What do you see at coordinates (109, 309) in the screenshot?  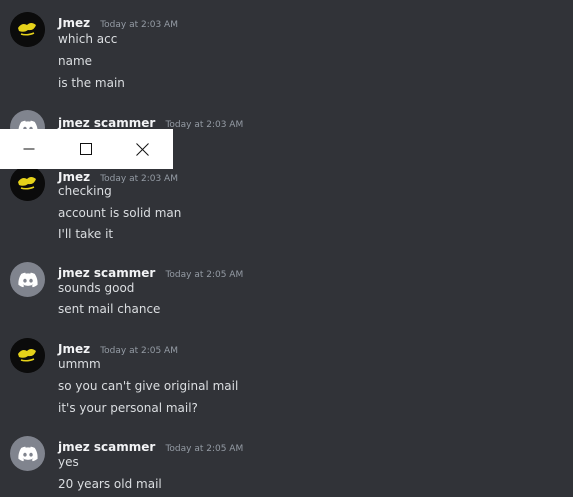 I see `message-text: sent mail chance` at bounding box center [109, 309].